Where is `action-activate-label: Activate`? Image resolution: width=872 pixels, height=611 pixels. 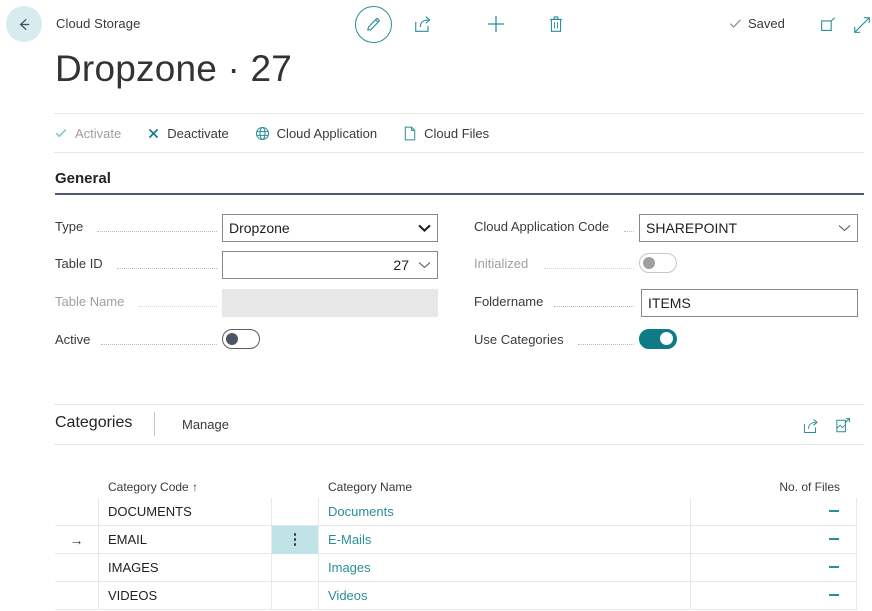 action-activate-label: Activate is located at coordinates (98, 133).